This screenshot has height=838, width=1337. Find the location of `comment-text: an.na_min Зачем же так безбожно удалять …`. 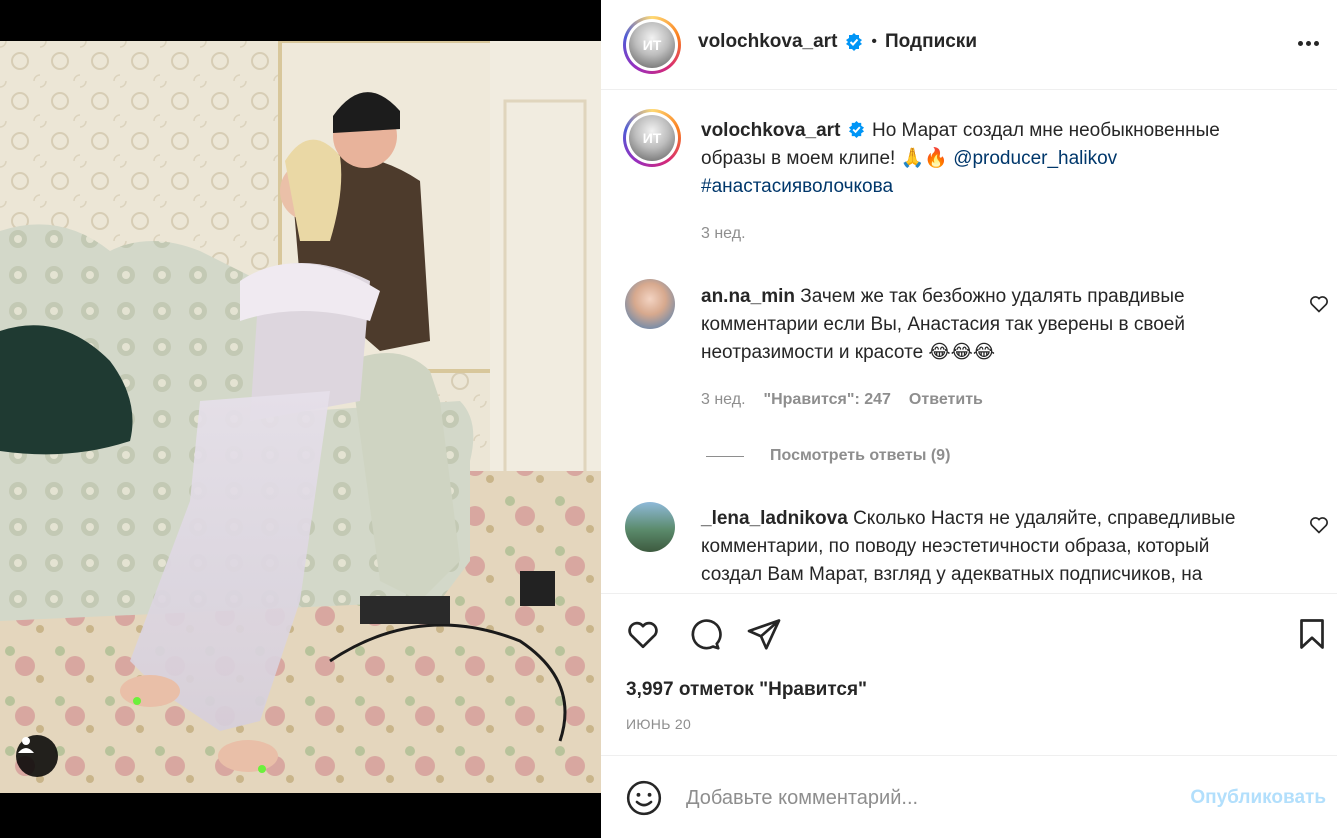

comment-text: an.na_min Зачем же так безбожно удалять … is located at coordinates (981, 325).